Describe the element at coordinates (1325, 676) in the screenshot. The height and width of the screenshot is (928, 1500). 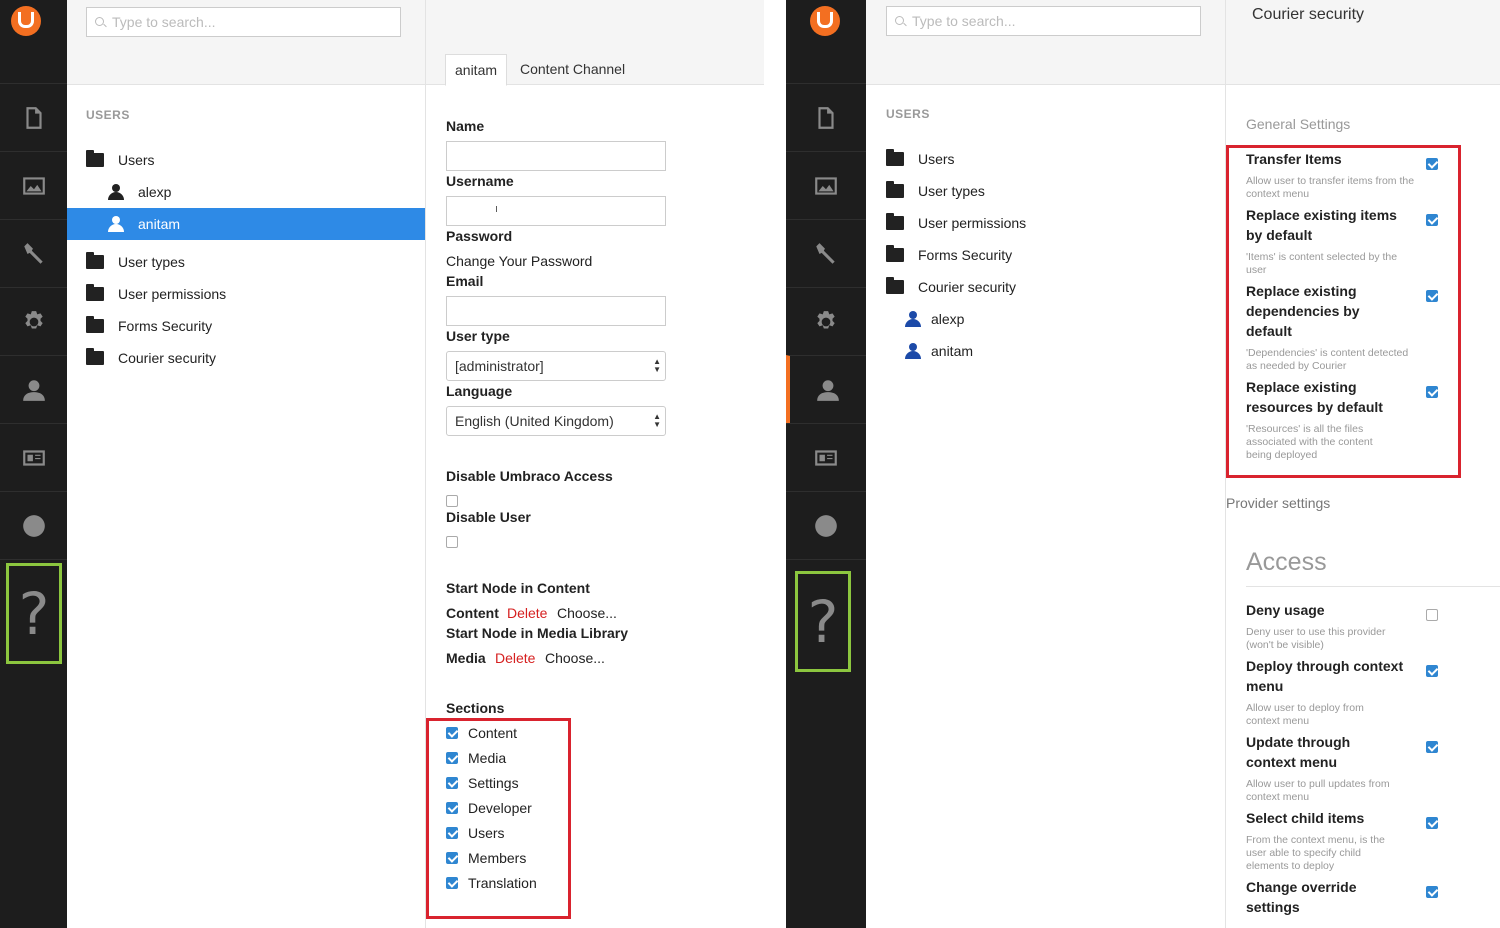
I see `deploy-context-label: Deploy through context menu` at that location.